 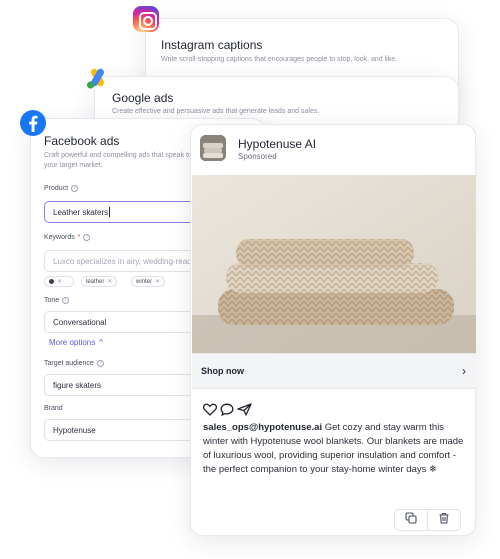 What do you see at coordinates (277, 144) in the screenshot?
I see `page-name: Hypotenuse AI` at bounding box center [277, 144].